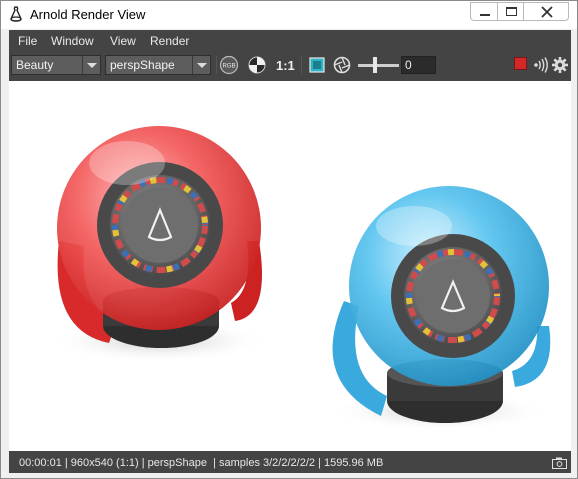 The width and height of the screenshot is (578, 479). I want to click on aov-value: Beauty, so click(35, 65).